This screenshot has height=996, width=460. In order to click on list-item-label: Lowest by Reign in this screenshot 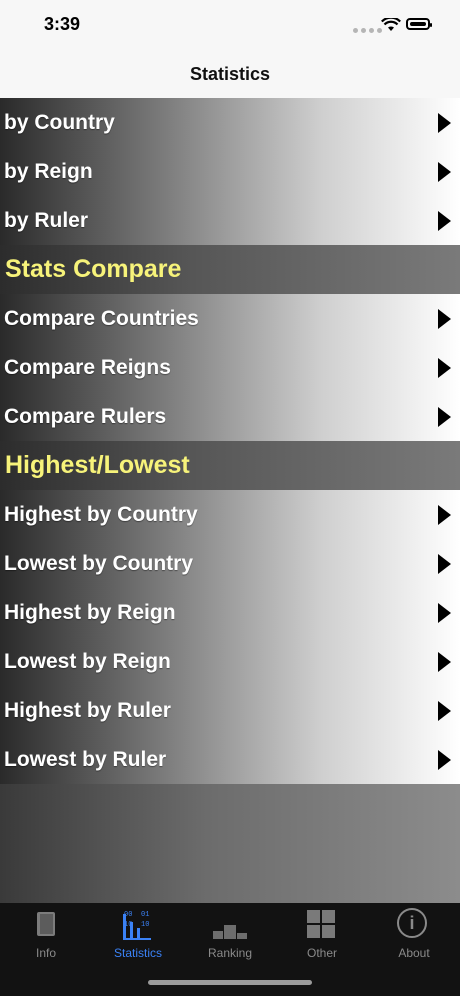, I will do `click(87, 661)`.